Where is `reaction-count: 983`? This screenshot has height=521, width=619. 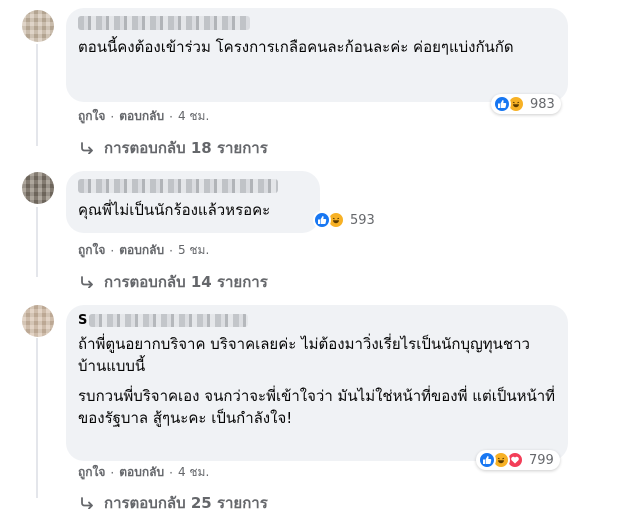 reaction-count: 983 is located at coordinates (542, 104).